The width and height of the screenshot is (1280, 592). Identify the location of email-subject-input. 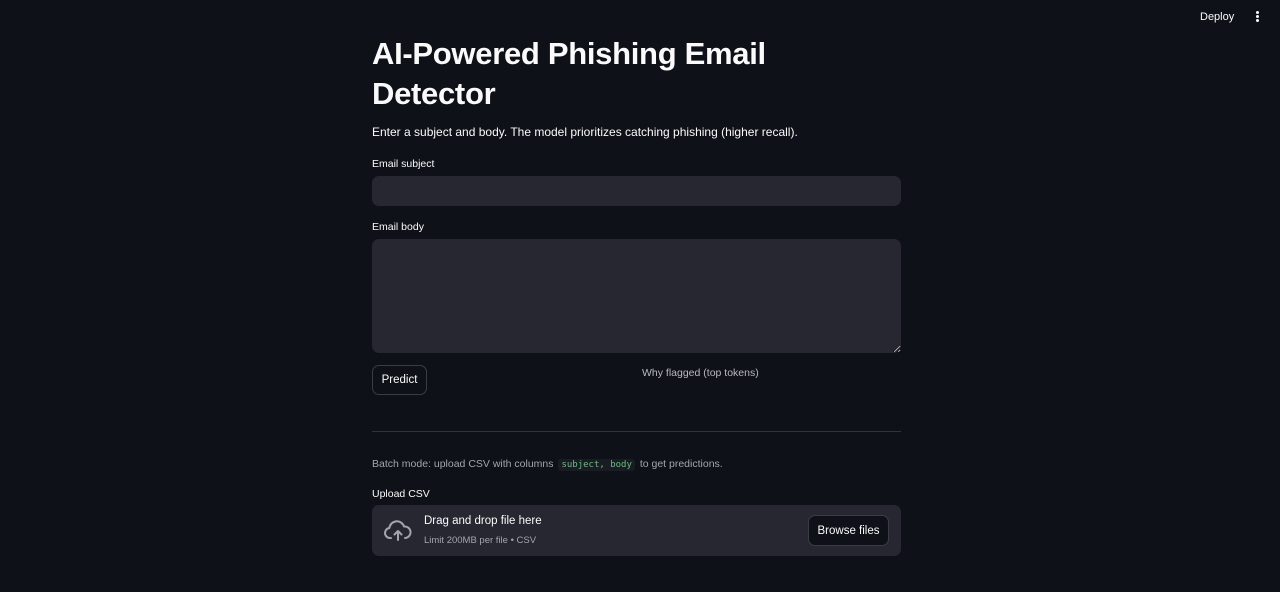
(636, 191).